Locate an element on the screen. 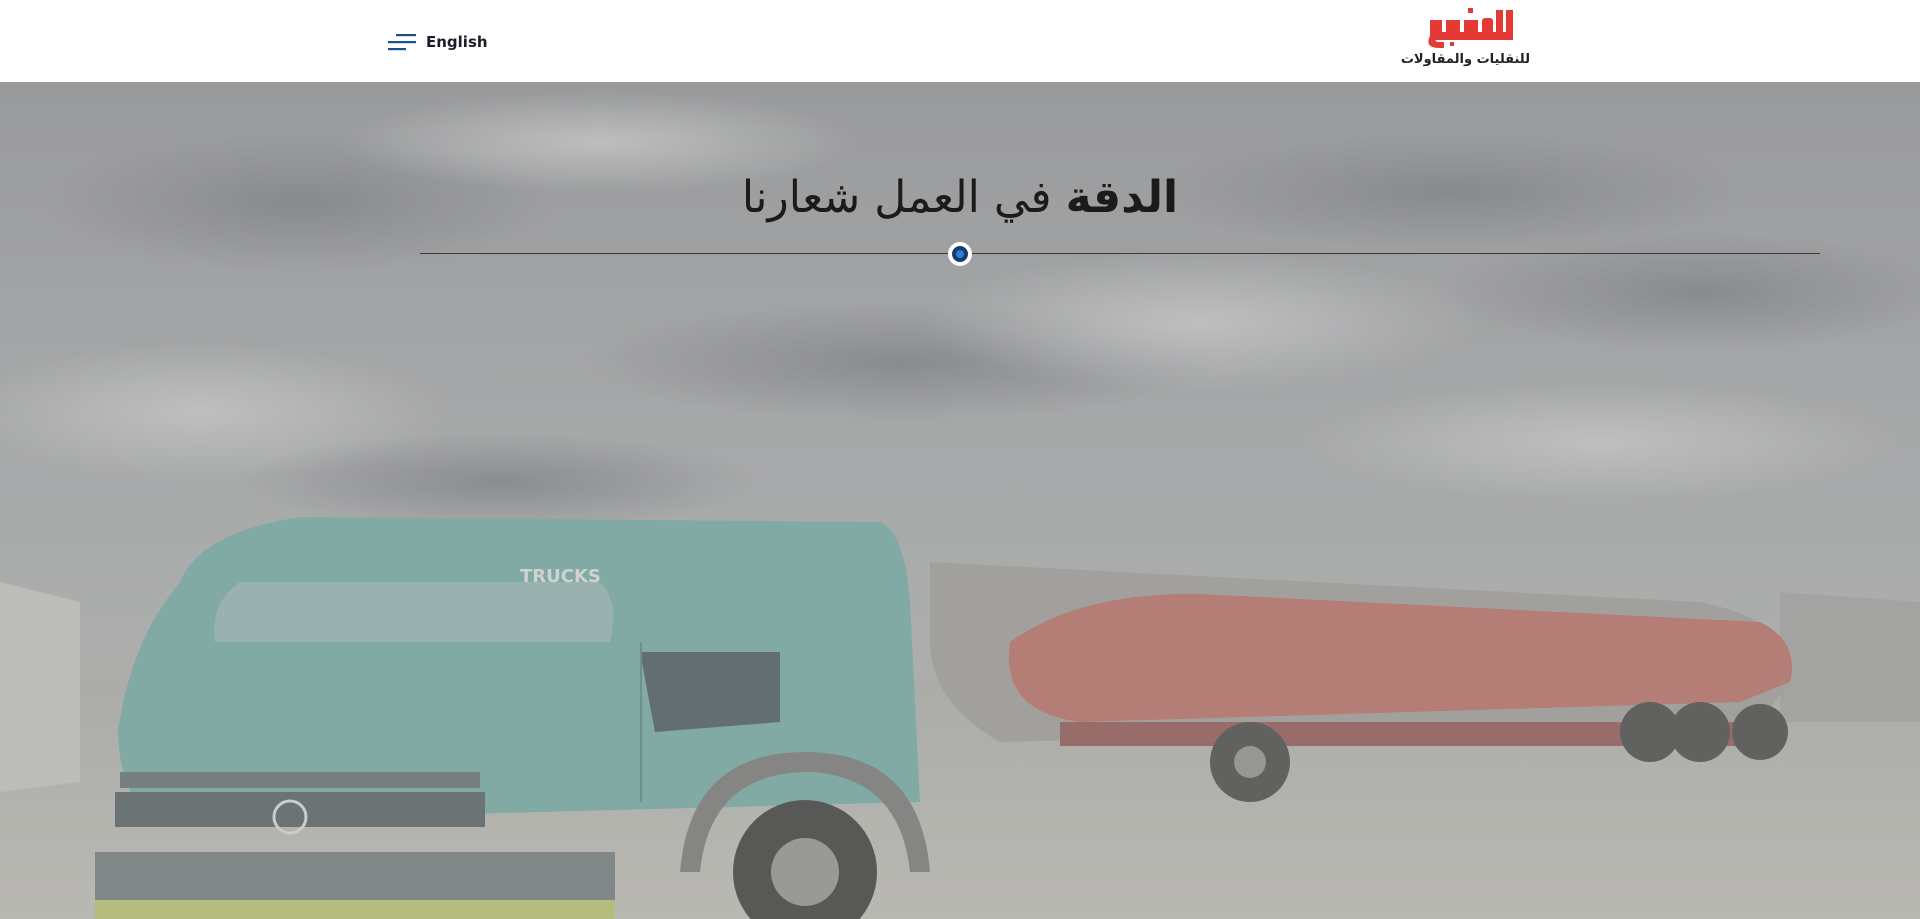 The image size is (1920, 919). menu-icon is located at coordinates (402, 42).